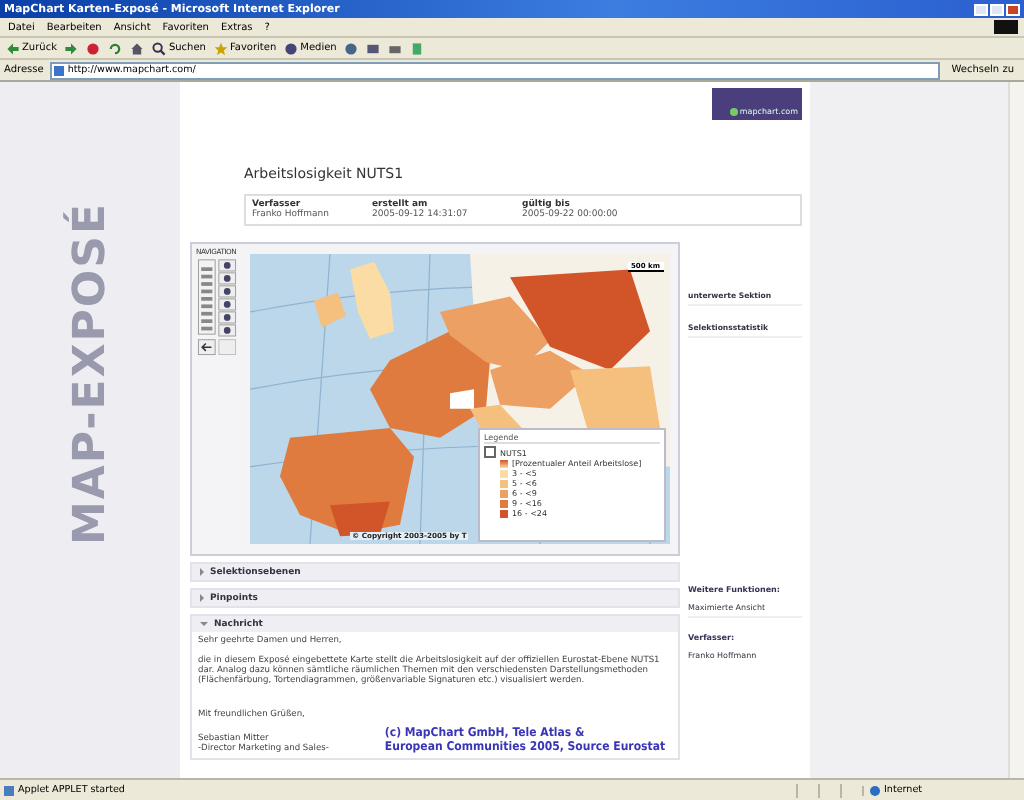  I want to click on stop-icon, so click(93, 48).